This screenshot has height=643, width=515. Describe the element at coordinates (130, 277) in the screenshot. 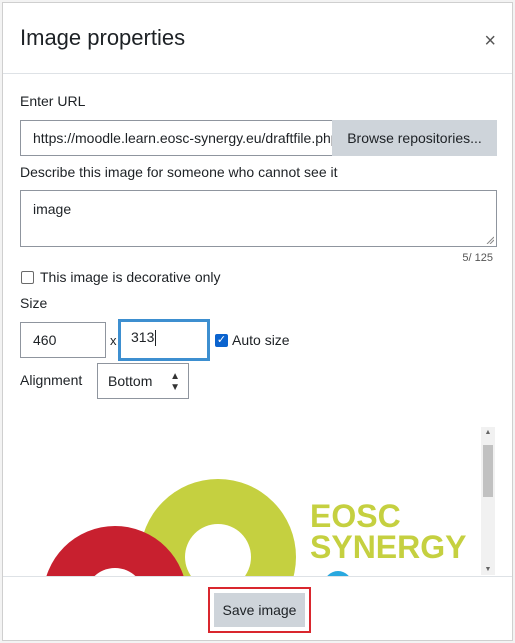

I see `decorative-label: This image is decorative only` at that location.